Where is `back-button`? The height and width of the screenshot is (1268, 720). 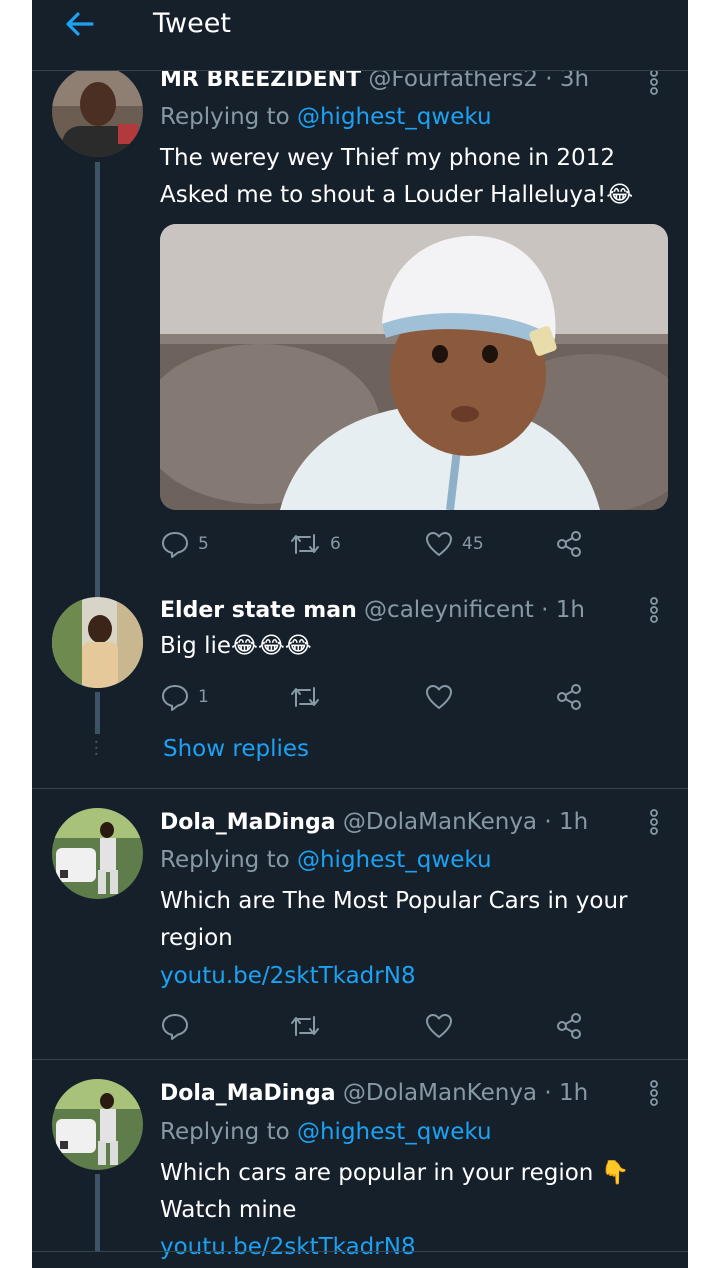 back-button is located at coordinates (80, 24).